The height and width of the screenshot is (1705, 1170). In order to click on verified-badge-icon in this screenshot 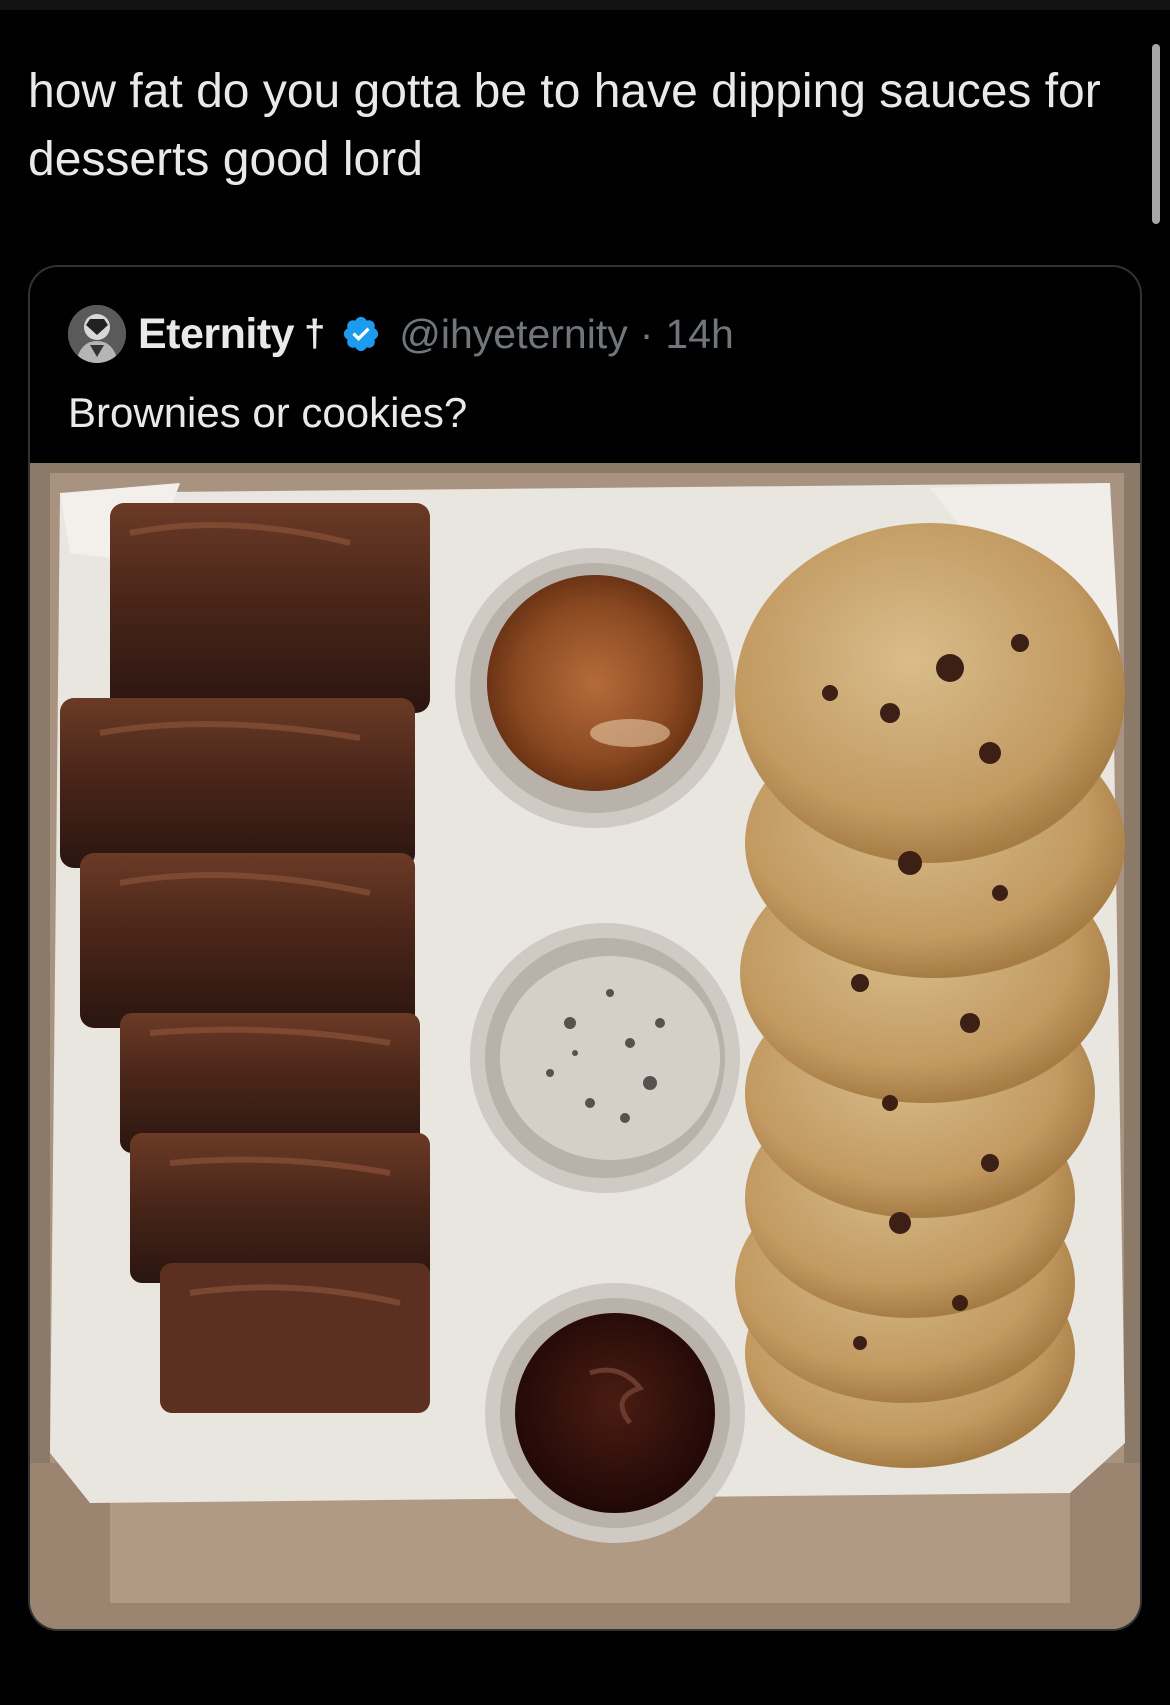, I will do `click(361, 334)`.